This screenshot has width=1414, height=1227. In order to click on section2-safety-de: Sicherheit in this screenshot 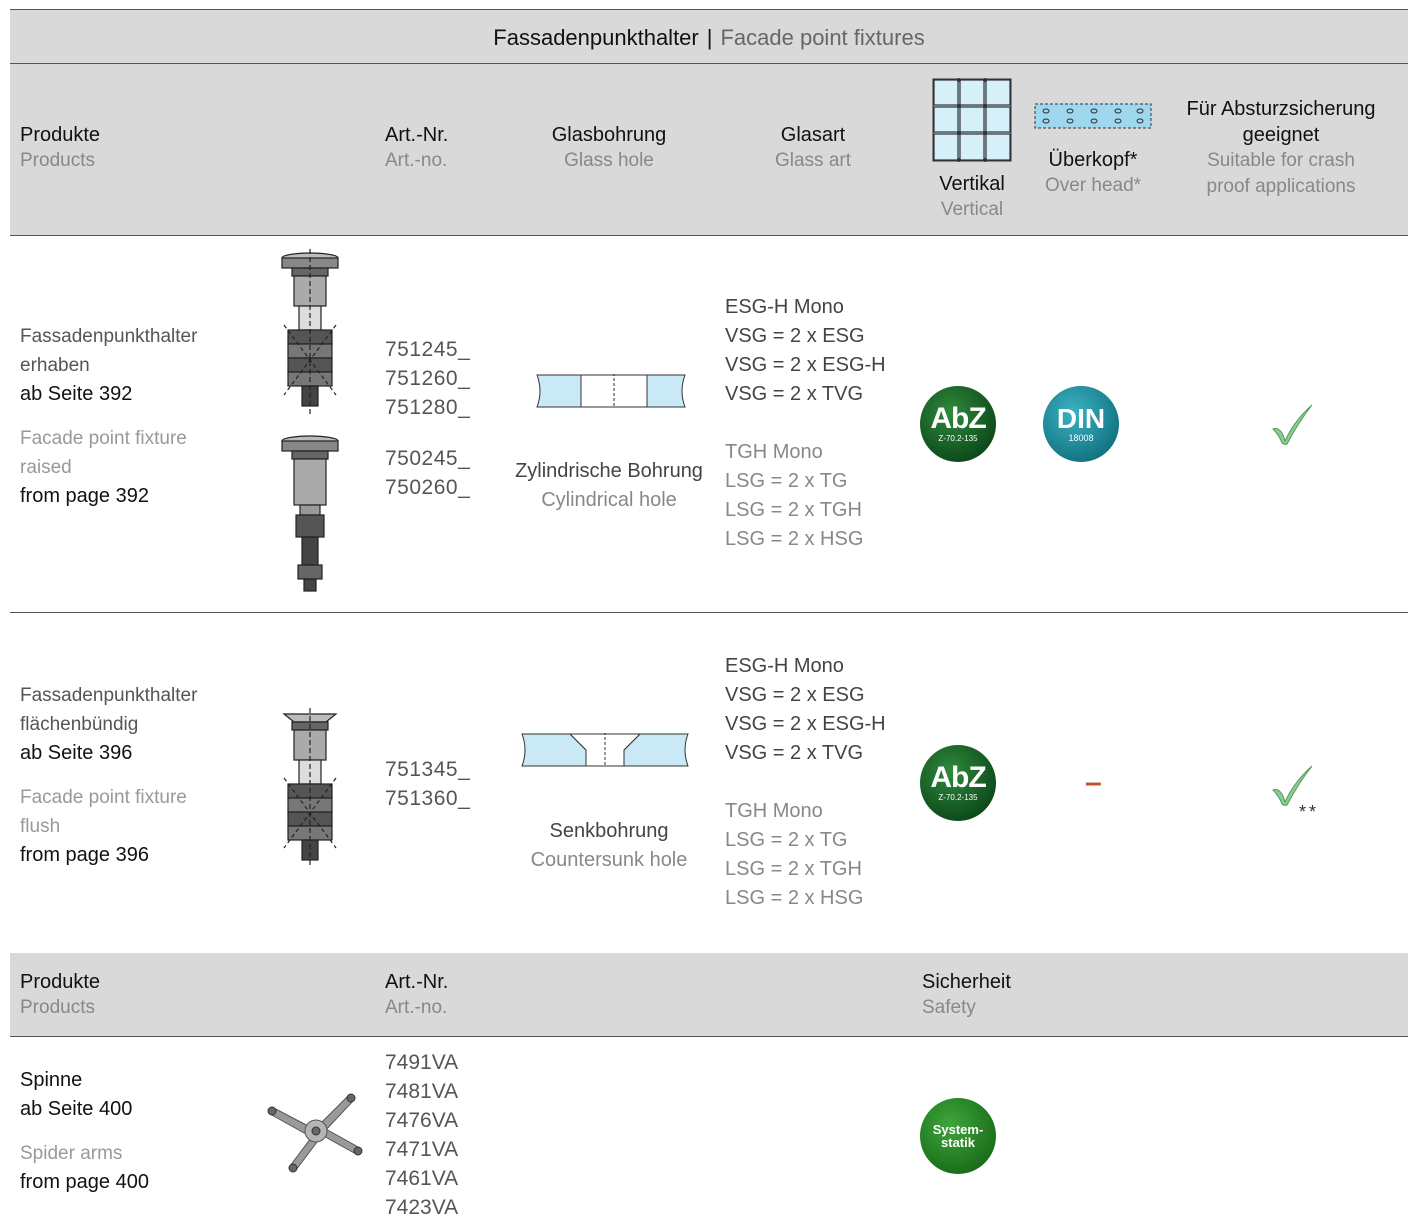, I will do `click(966, 982)`.